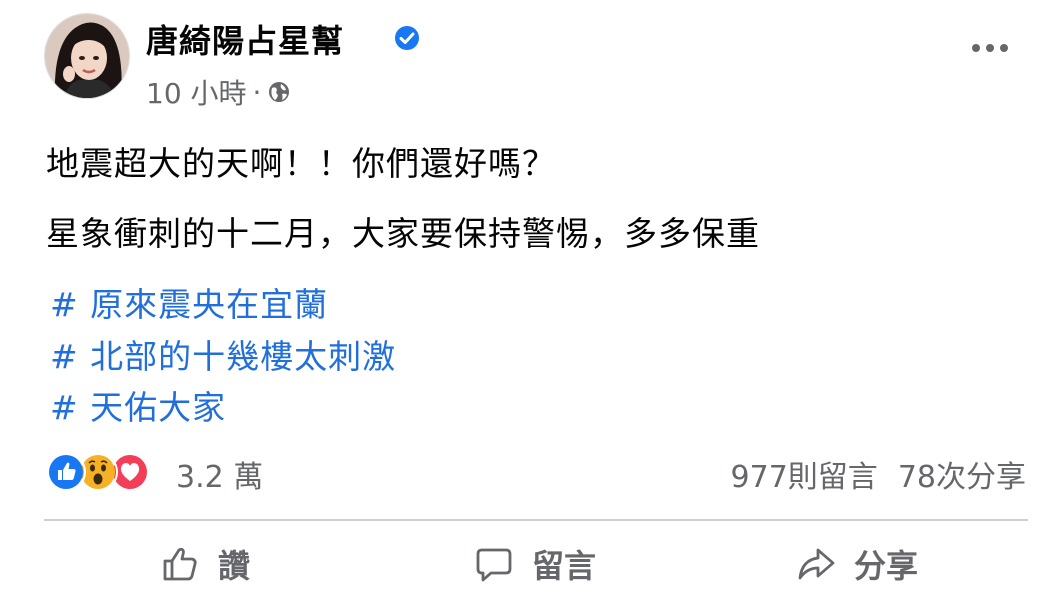  Describe the element at coordinates (66, 472) in the screenshot. I see `like-reaction-icon` at that location.